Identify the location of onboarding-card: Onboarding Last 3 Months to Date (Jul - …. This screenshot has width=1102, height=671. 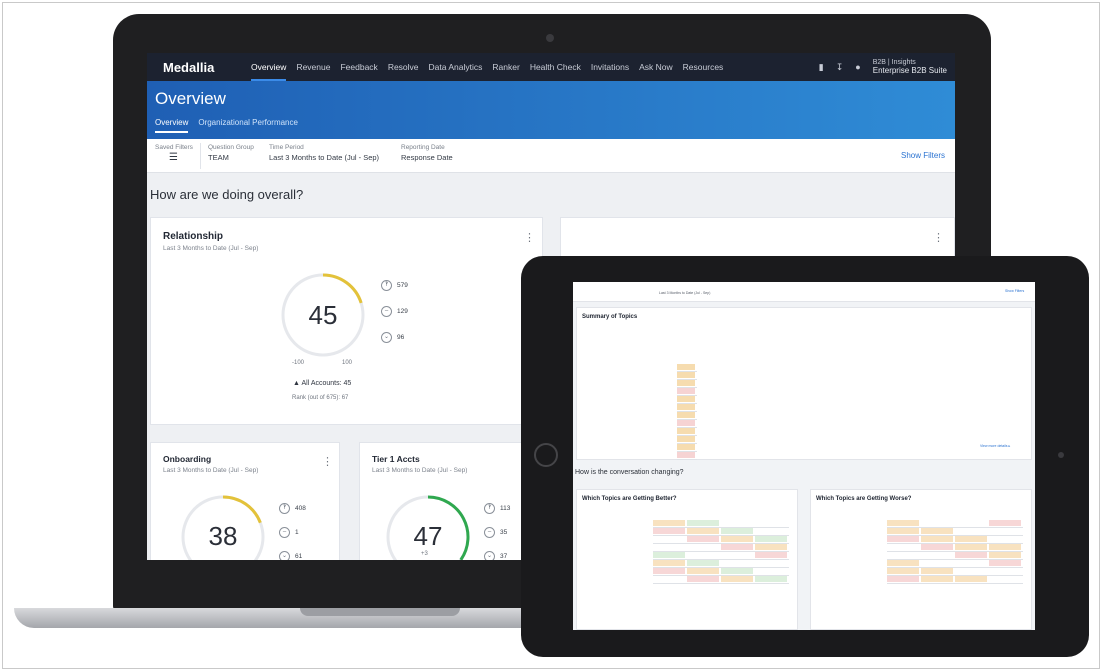
(245, 501).